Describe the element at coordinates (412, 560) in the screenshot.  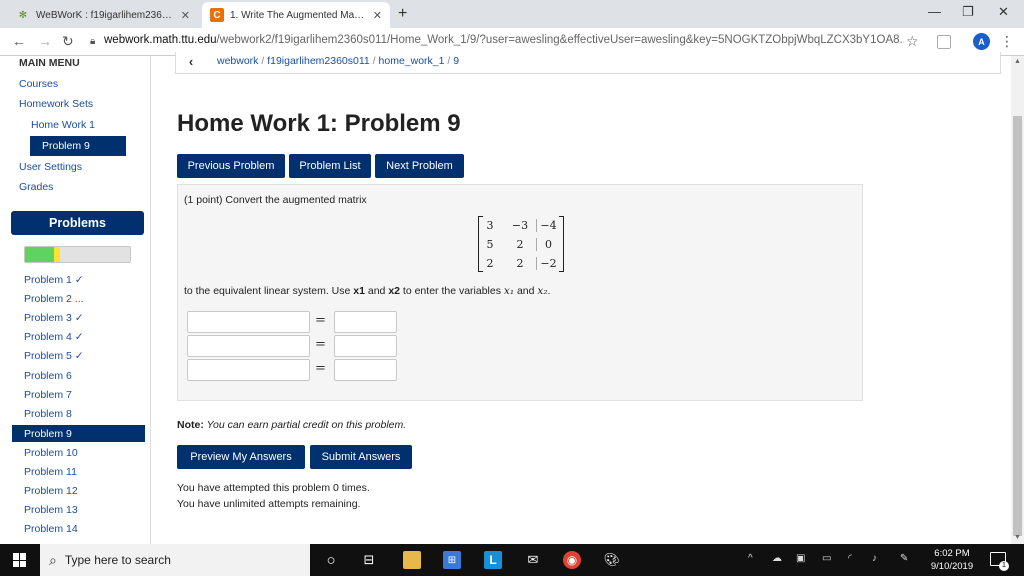
I see `file-explorer-icon` at that location.